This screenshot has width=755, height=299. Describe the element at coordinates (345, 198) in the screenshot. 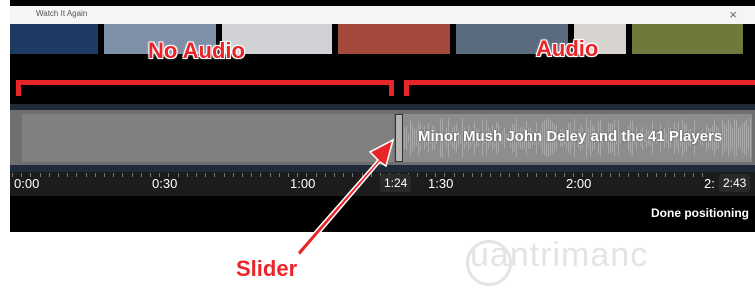

I see `slider-arrow` at that location.